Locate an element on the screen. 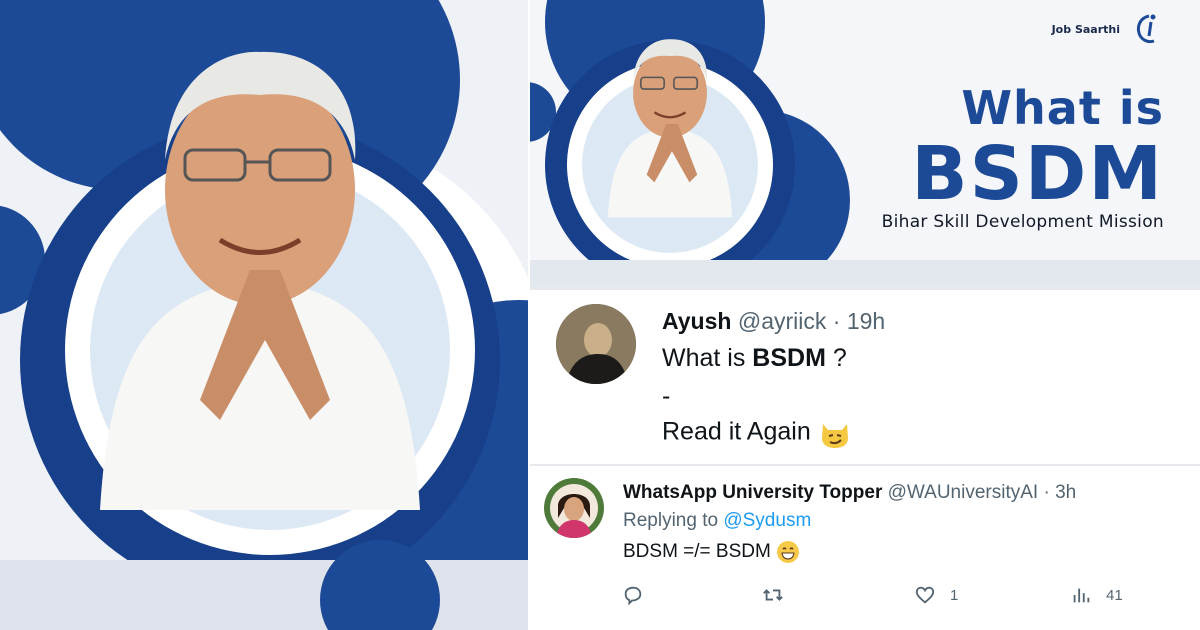 The height and width of the screenshot is (630, 1200). tweet-text-prefix: What is is located at coordinates (707, 358).